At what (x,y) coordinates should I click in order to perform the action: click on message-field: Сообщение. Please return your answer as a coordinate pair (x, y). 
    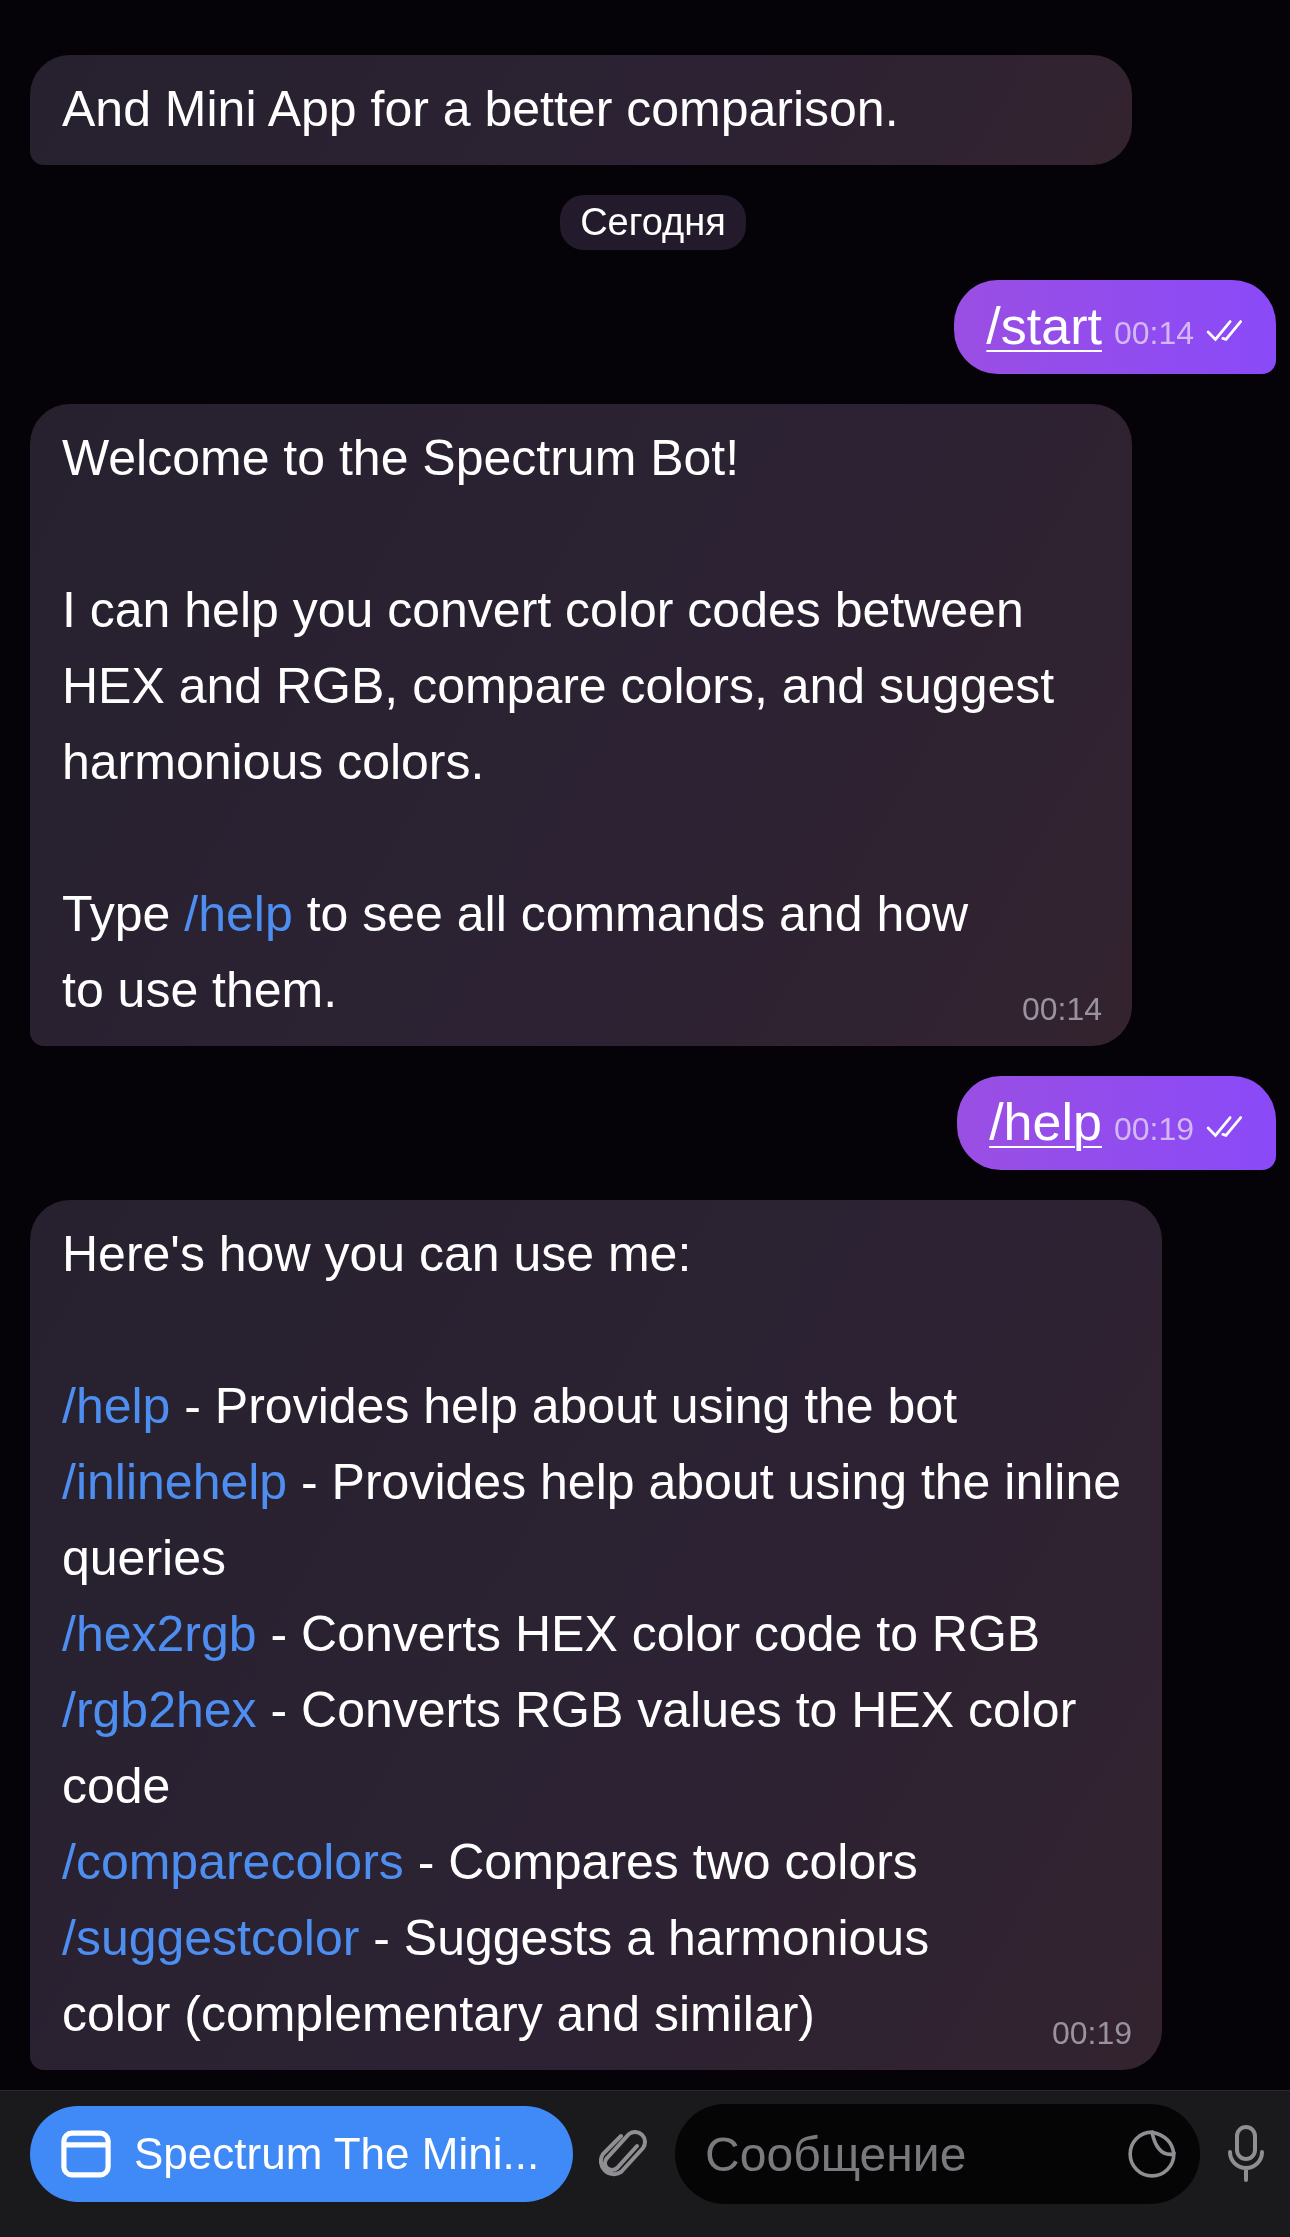
    Looking at the image, I should click on (937, 2154).